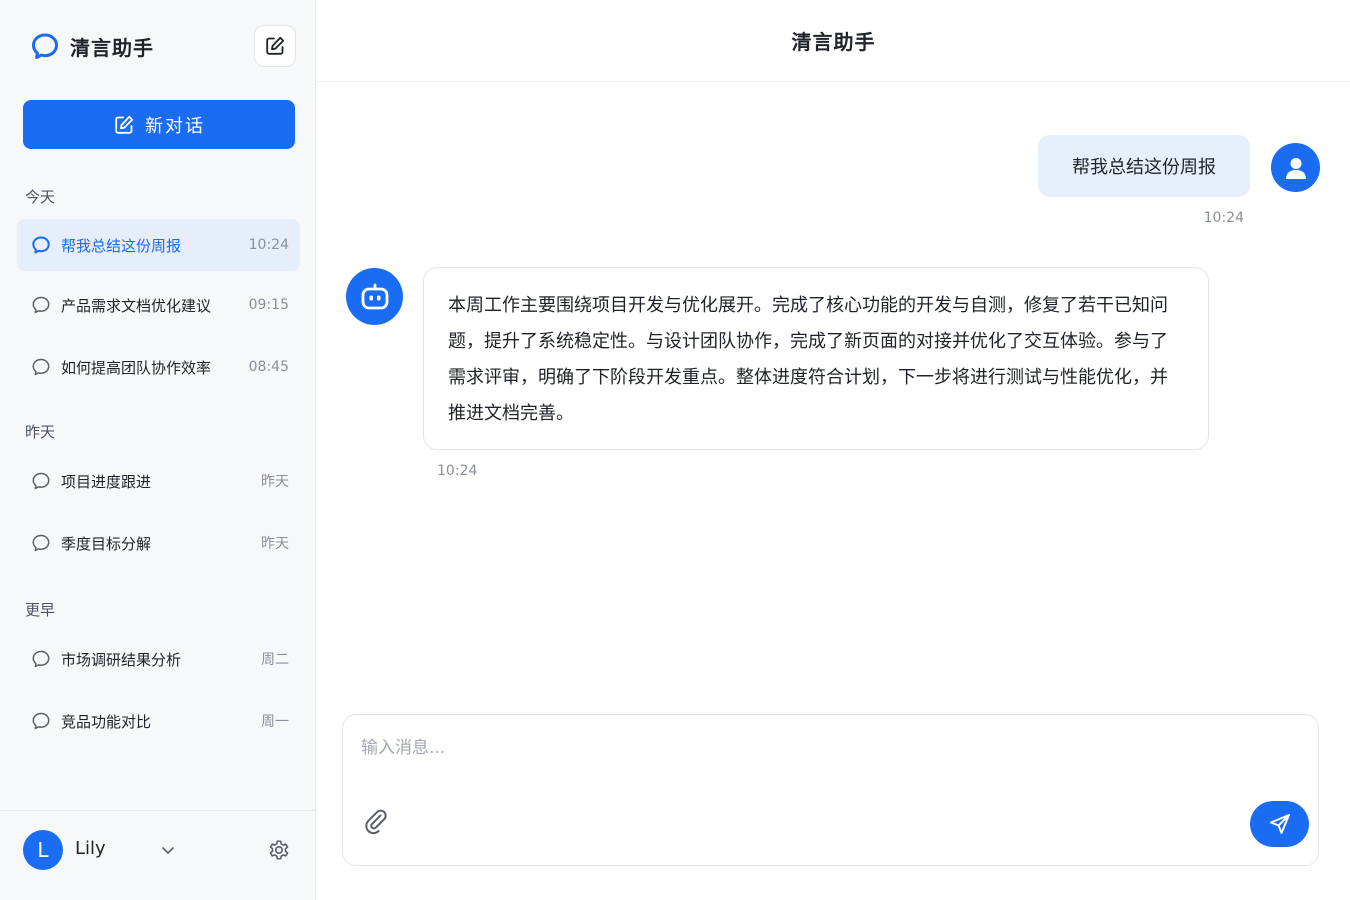  What do you see at coordinates (106, 721) in the screenshot?
I see `conversation-title: 竞品功能对比` at bounding box center [106, 721].